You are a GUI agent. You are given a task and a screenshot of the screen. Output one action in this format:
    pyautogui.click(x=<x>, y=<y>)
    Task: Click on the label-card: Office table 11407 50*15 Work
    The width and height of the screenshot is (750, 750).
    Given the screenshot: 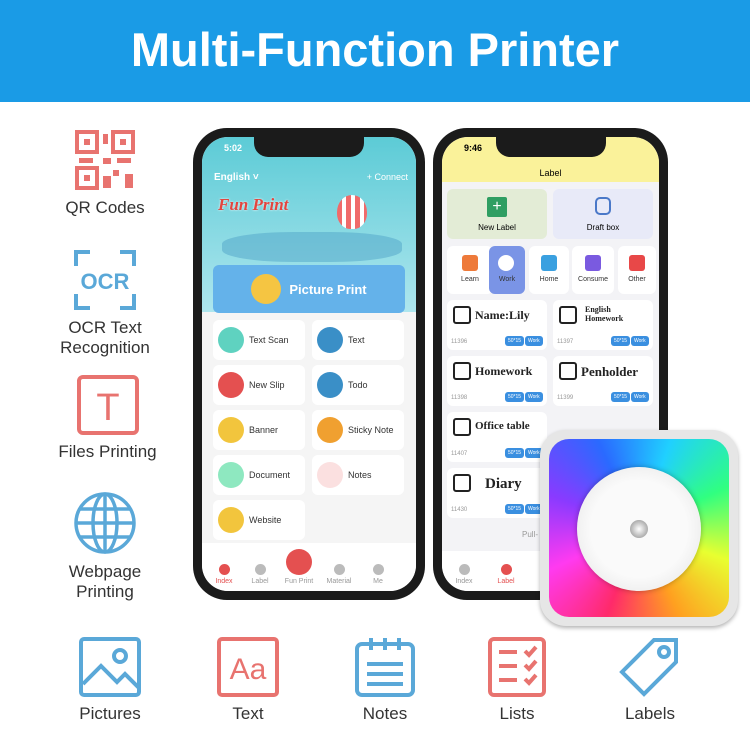 What is the action you would take?
    pyautogui.click(x=497, y=437)
    